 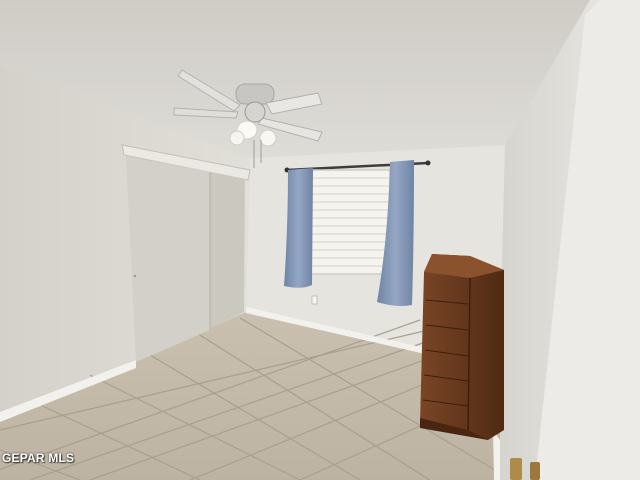 I want to click on wooden-dresser, so click(x=462, y=347).